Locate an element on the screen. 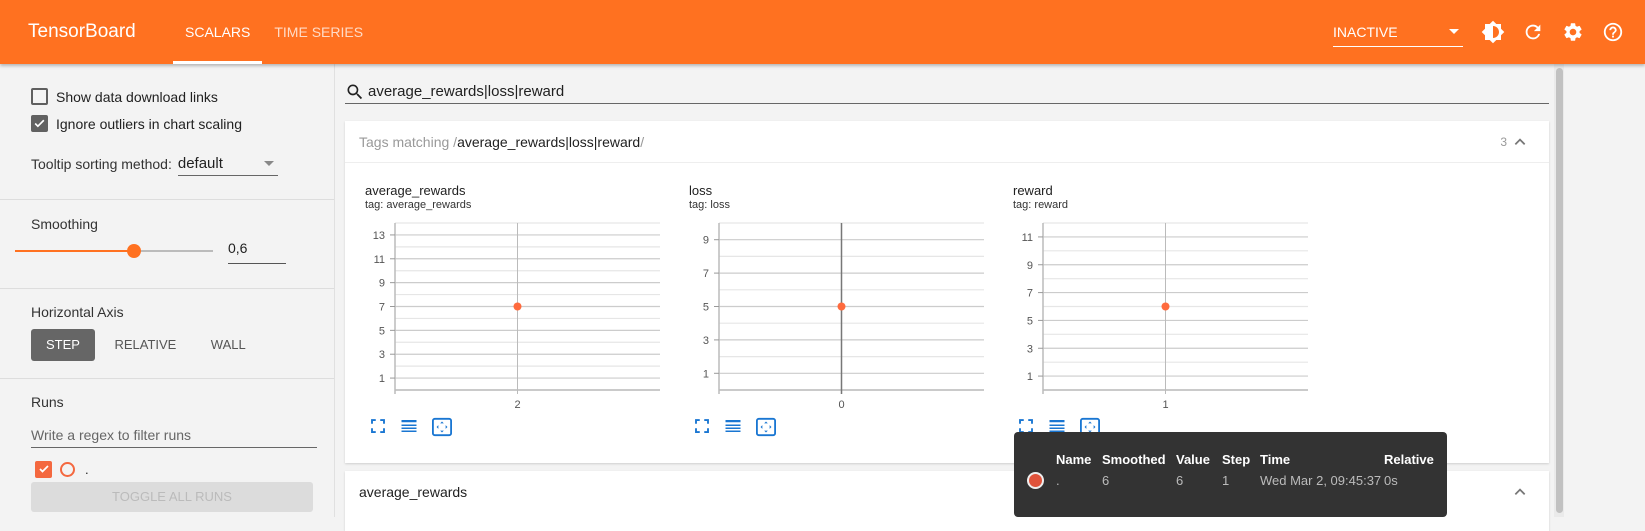 This screenshot has width=1645, height=531. chart-plot: 13579111 is located at coordinates (1153, 313).